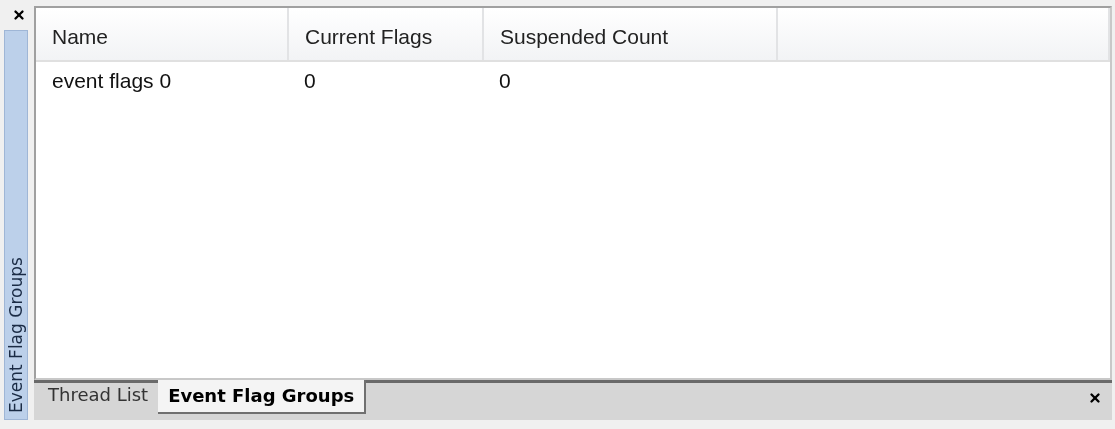 The height and width of the screenshot is (429, 1115). I want to click on column-header: Suspended Count, so click(630, 34).